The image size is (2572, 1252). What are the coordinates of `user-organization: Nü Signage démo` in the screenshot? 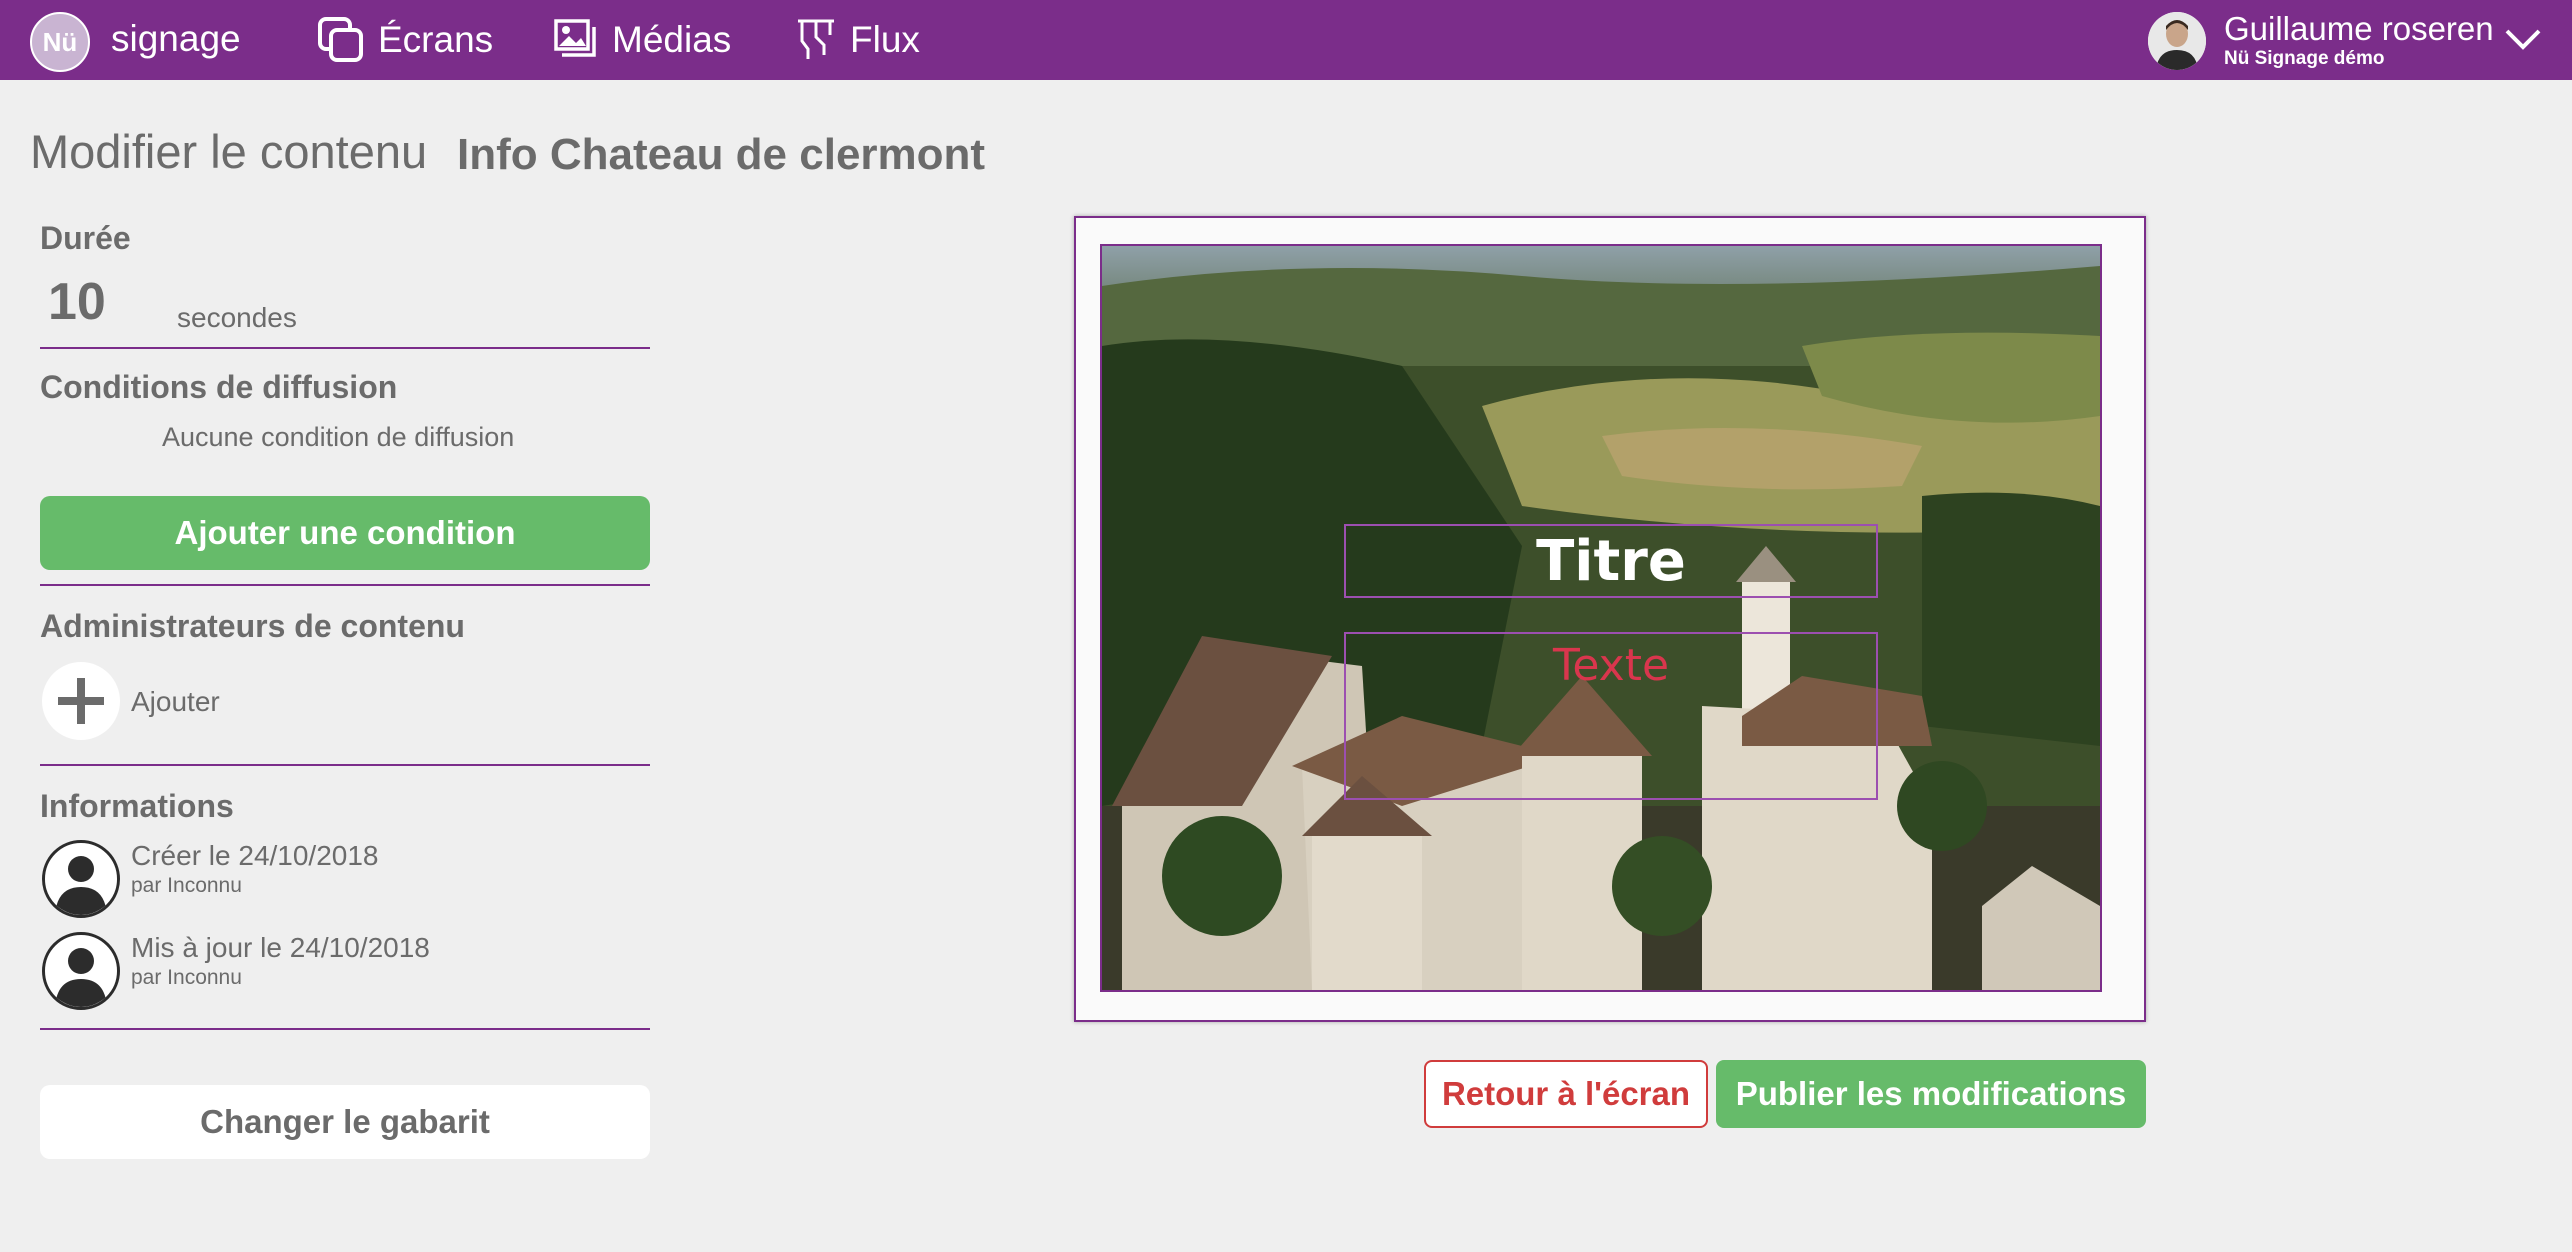 It's located at (2304, 58).